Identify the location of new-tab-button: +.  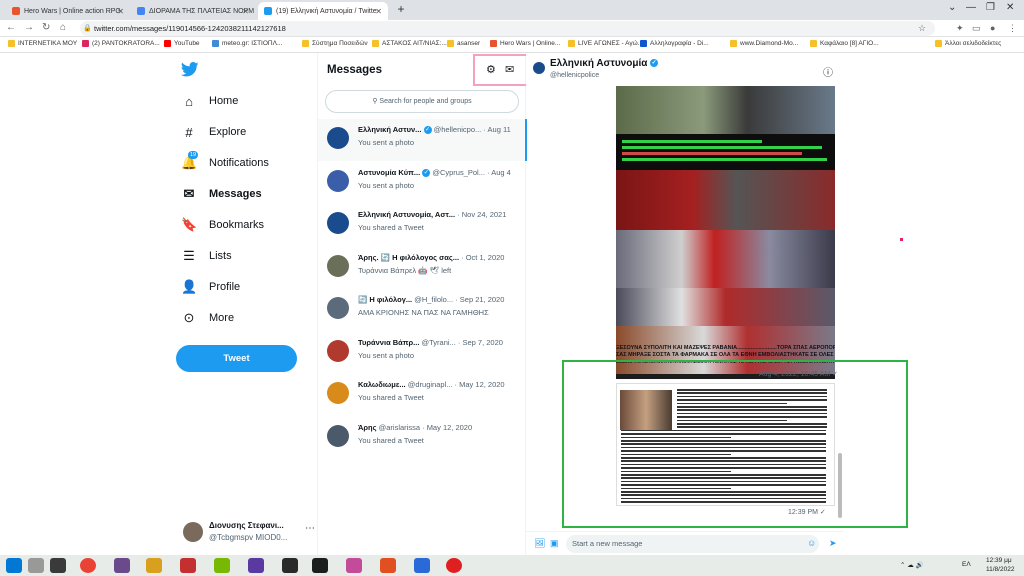
(401, 10).